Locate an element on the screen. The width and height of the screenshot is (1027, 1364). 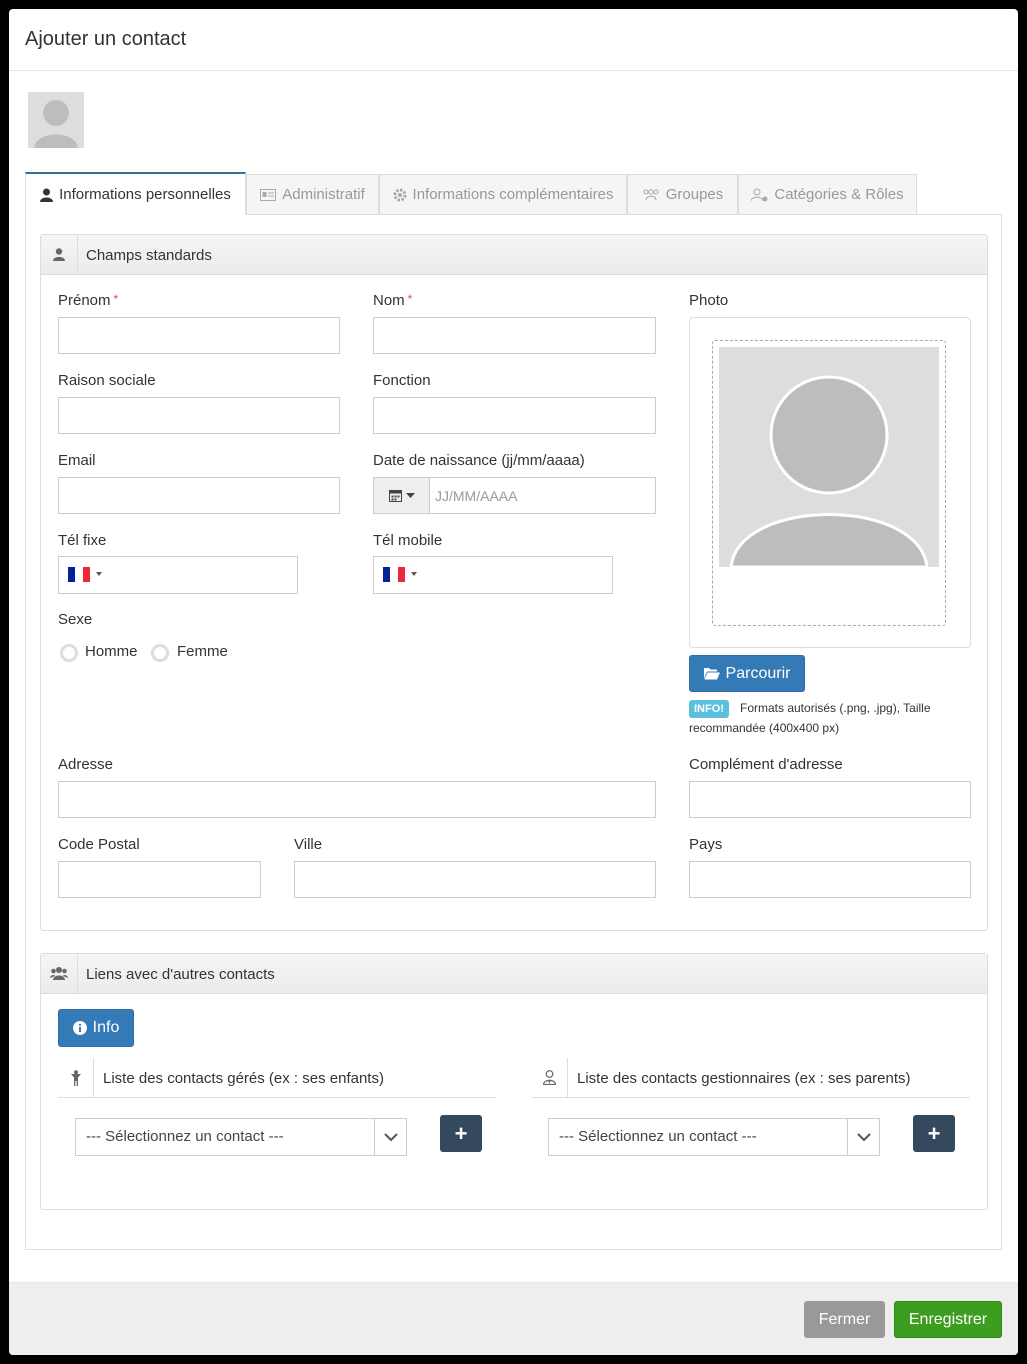
chevron-down-icon is located at coordinates (863, 1136).